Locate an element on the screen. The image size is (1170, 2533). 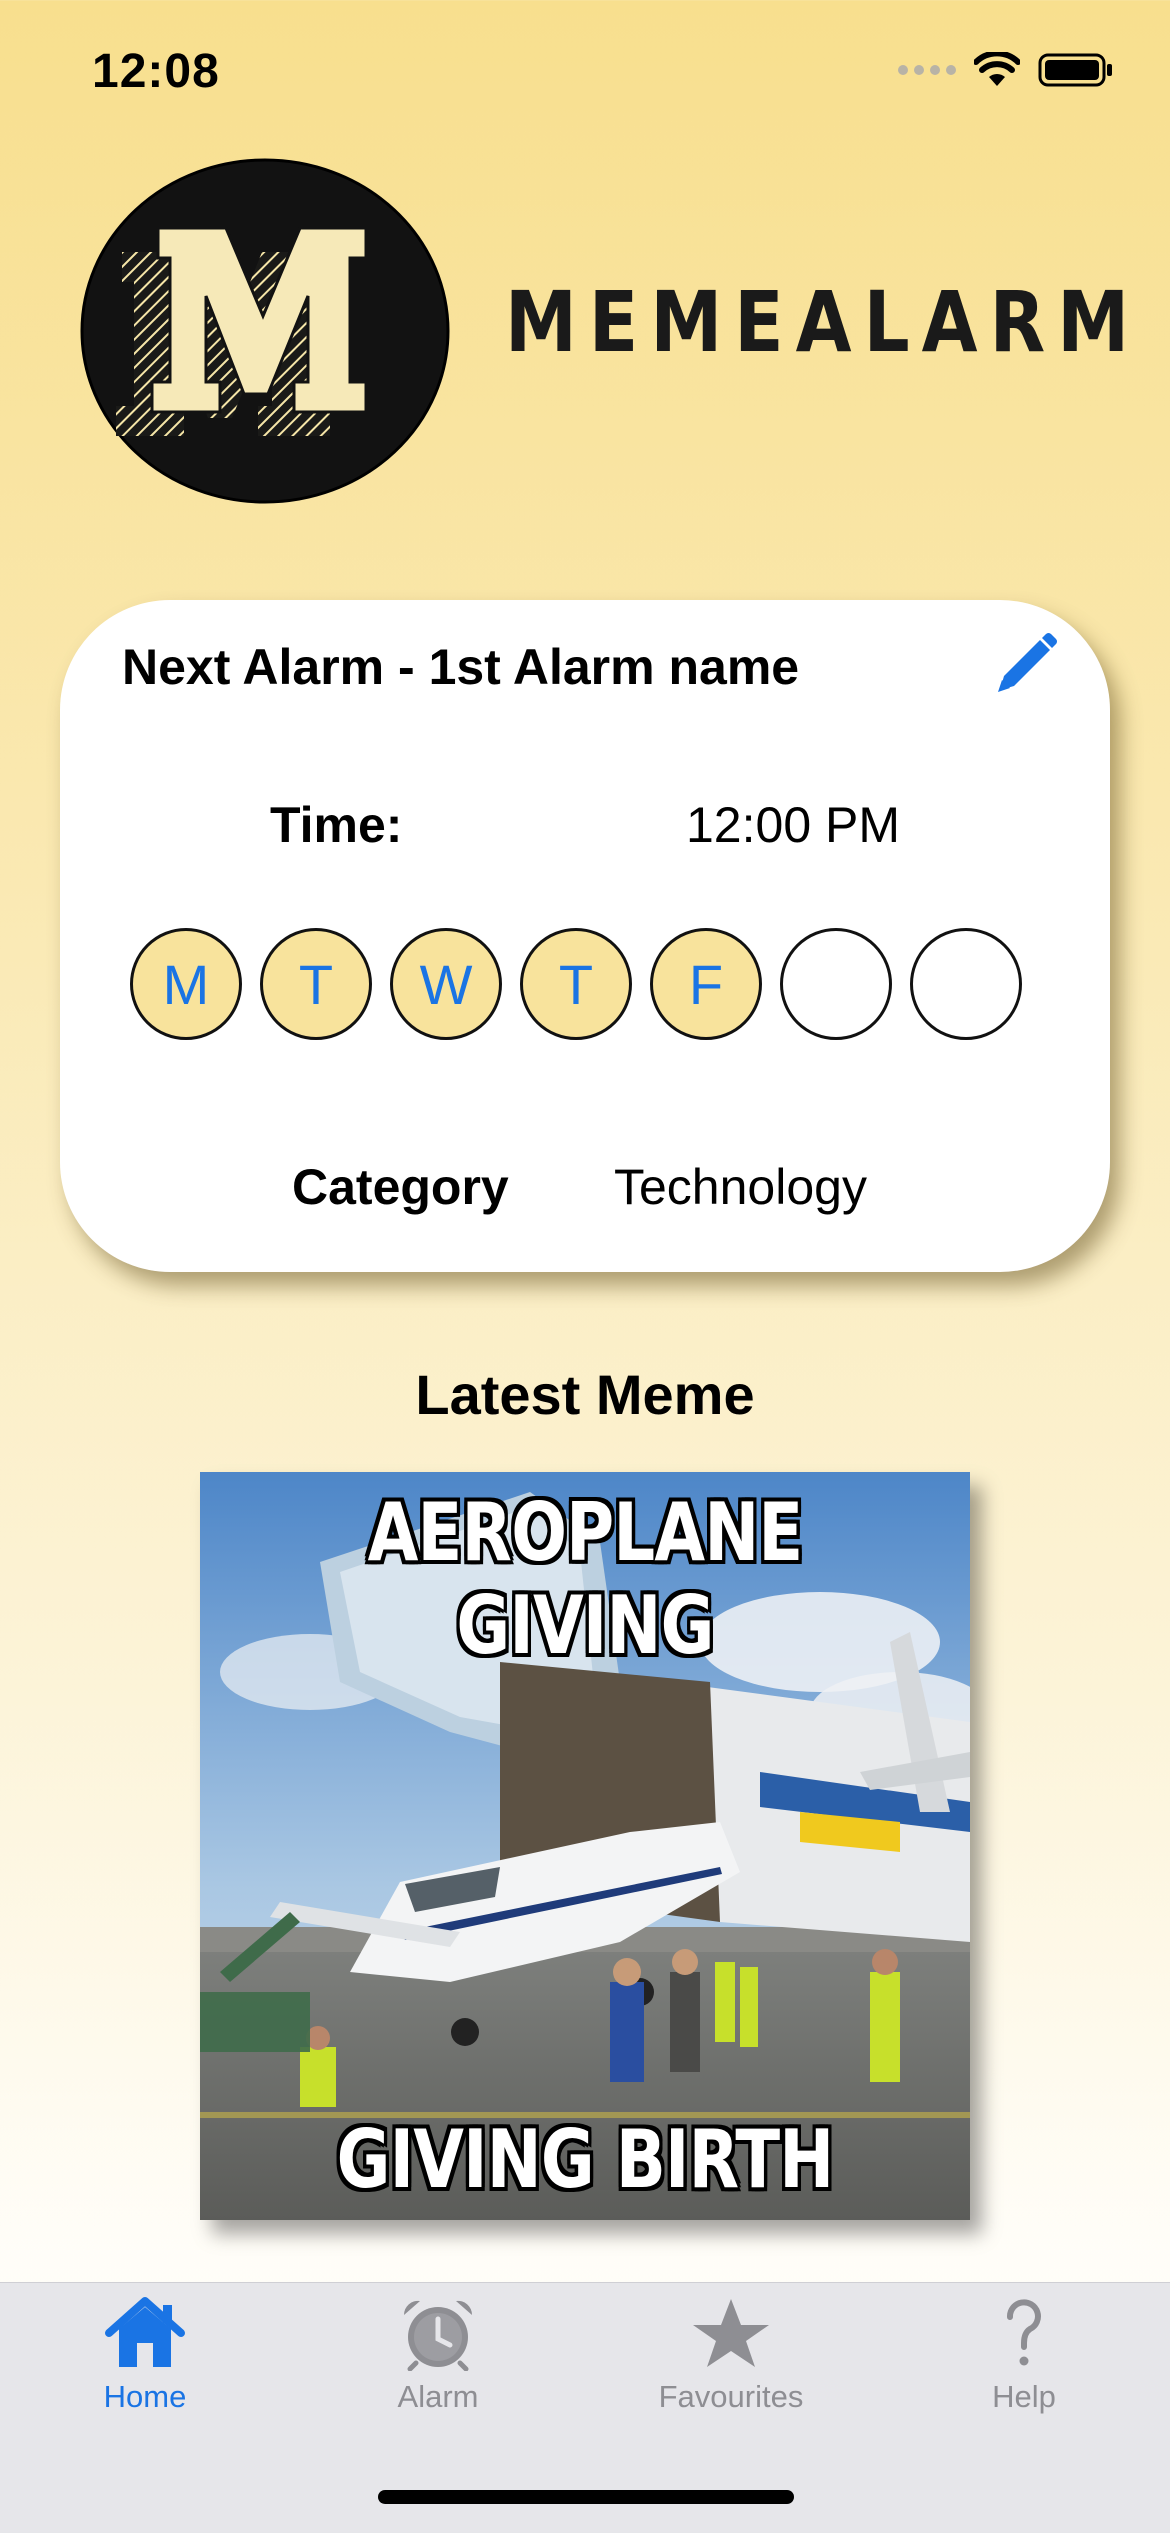
cellular-signal-icon is located at coordinates (927, 70).